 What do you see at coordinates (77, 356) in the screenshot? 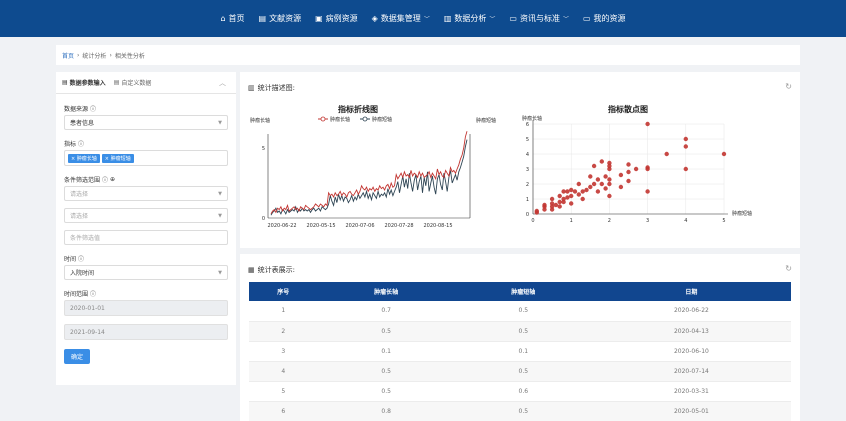
I see `confirm-button: 确定` at bounding box center [77, 356].